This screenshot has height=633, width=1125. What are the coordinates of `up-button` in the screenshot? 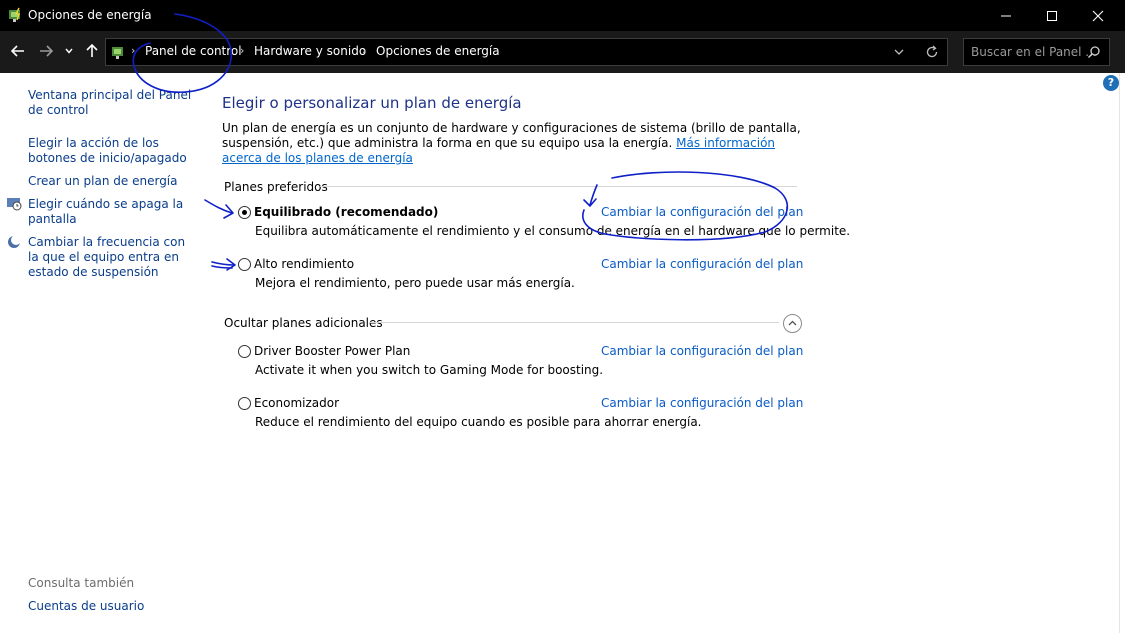 It's located at (92, 51).